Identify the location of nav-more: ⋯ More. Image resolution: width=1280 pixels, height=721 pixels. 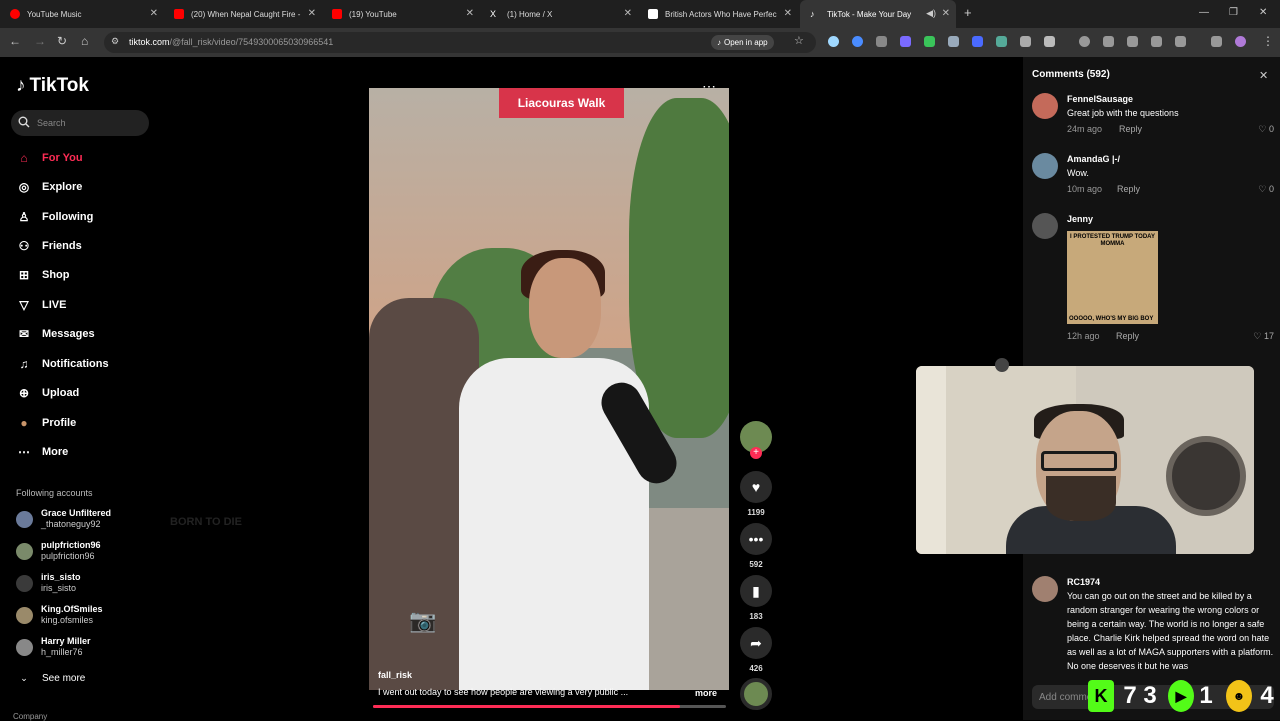
(42, 452).